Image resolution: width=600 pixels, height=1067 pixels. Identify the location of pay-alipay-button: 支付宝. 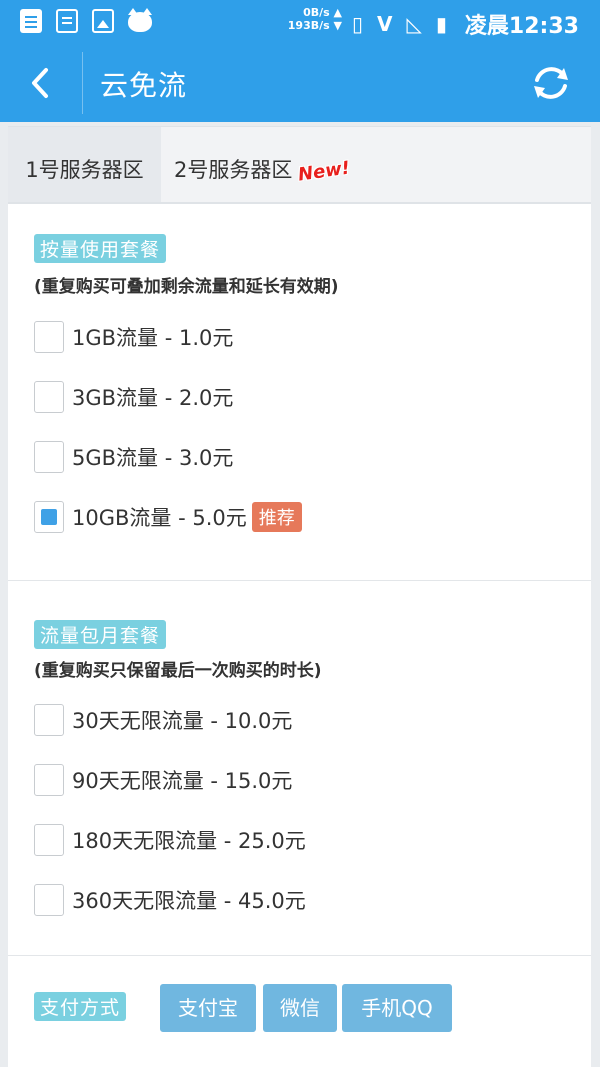
(208, 1008).